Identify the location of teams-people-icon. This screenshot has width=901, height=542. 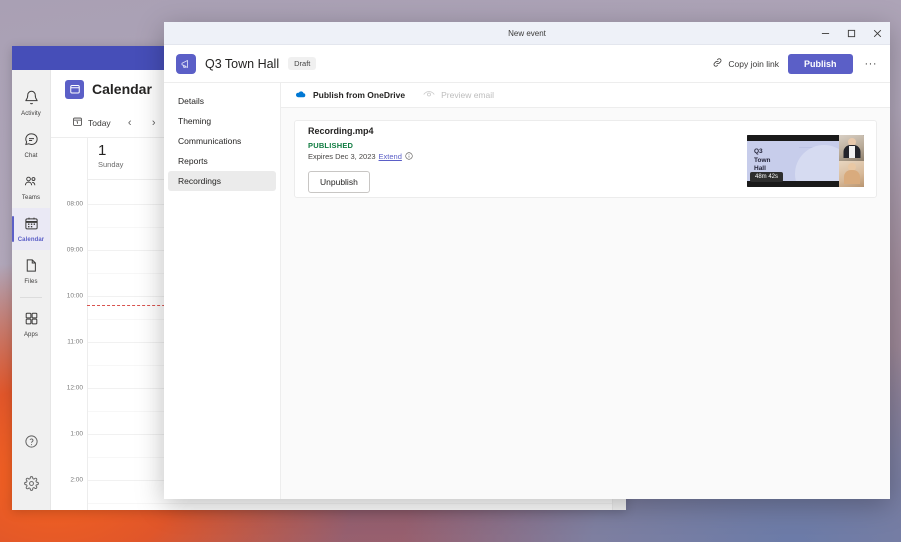
(31, 184).